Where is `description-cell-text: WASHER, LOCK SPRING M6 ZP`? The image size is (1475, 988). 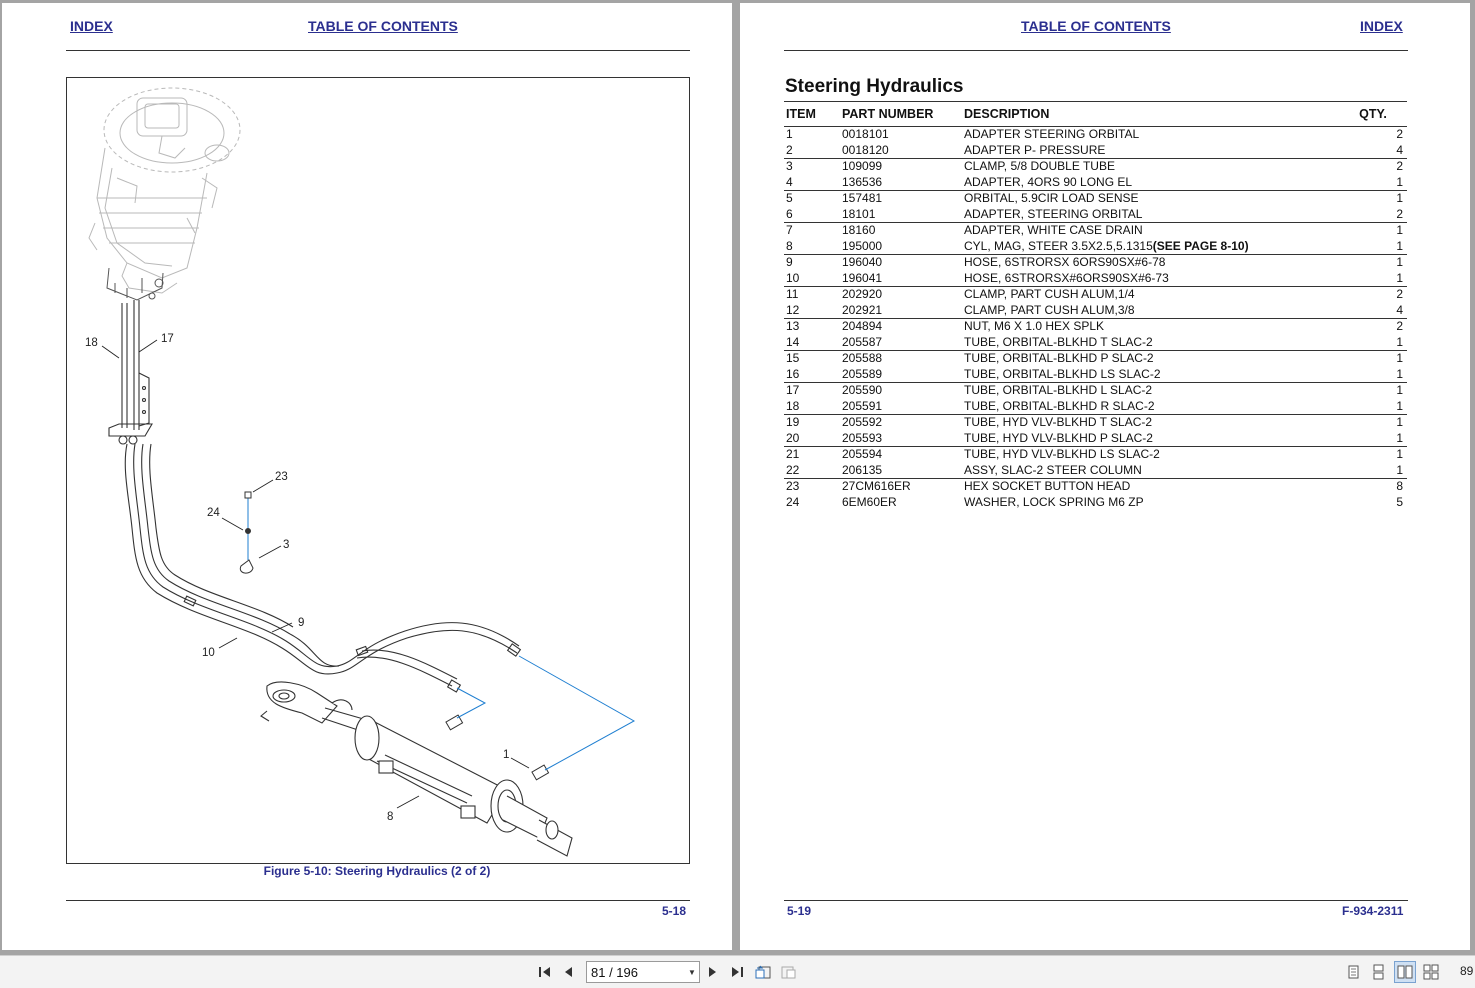 description-cell-text: WASHER, LOCK SPRING M6 ZP is located at coordinates (1054, 501).